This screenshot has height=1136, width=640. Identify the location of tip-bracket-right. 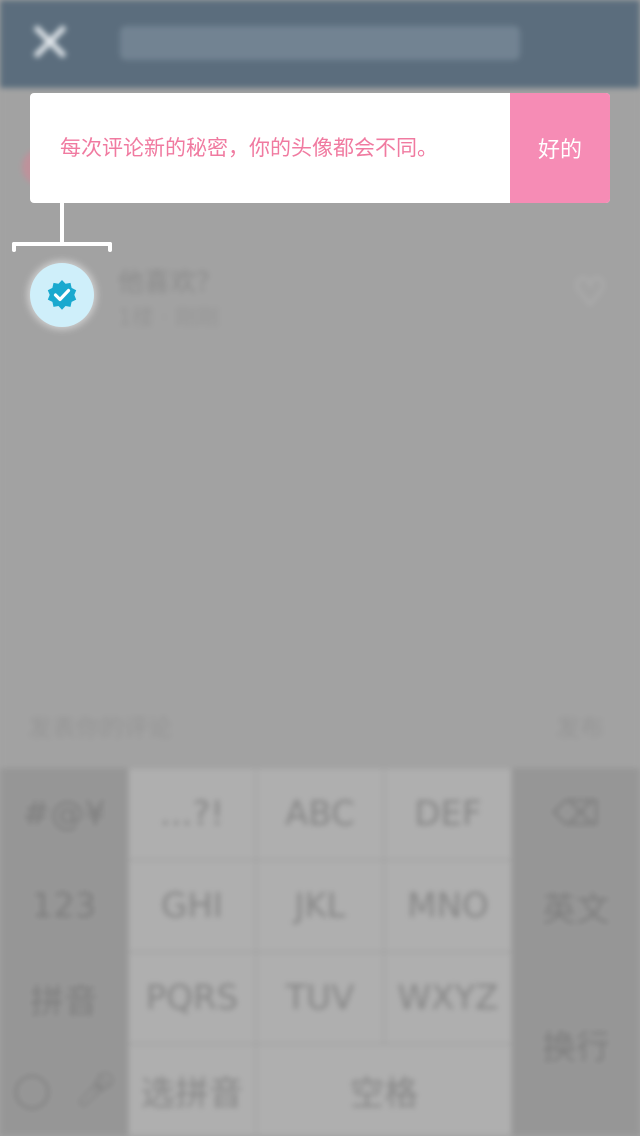
(110, 247).